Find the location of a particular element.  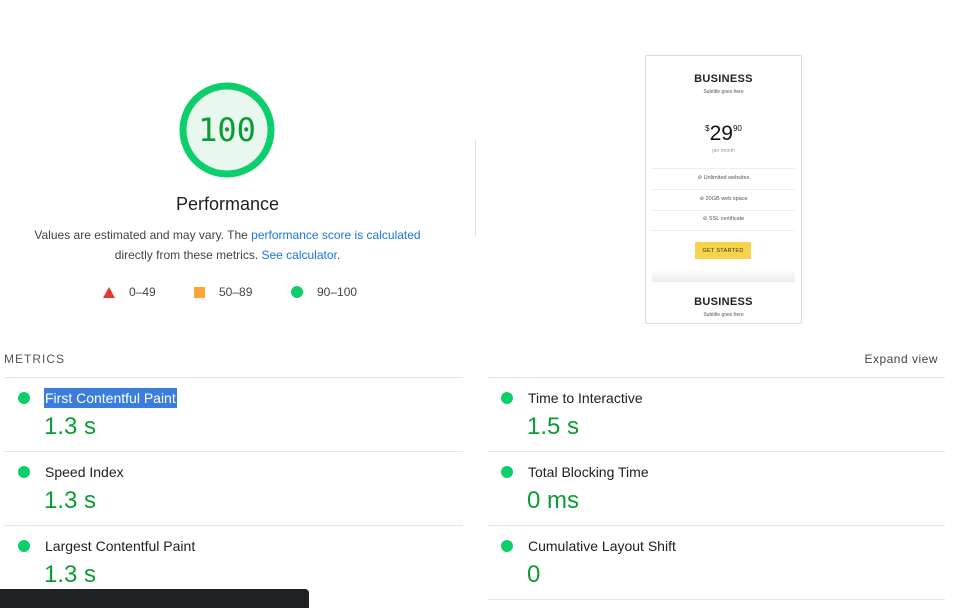

snackbar is located at coordinates (154, 598).